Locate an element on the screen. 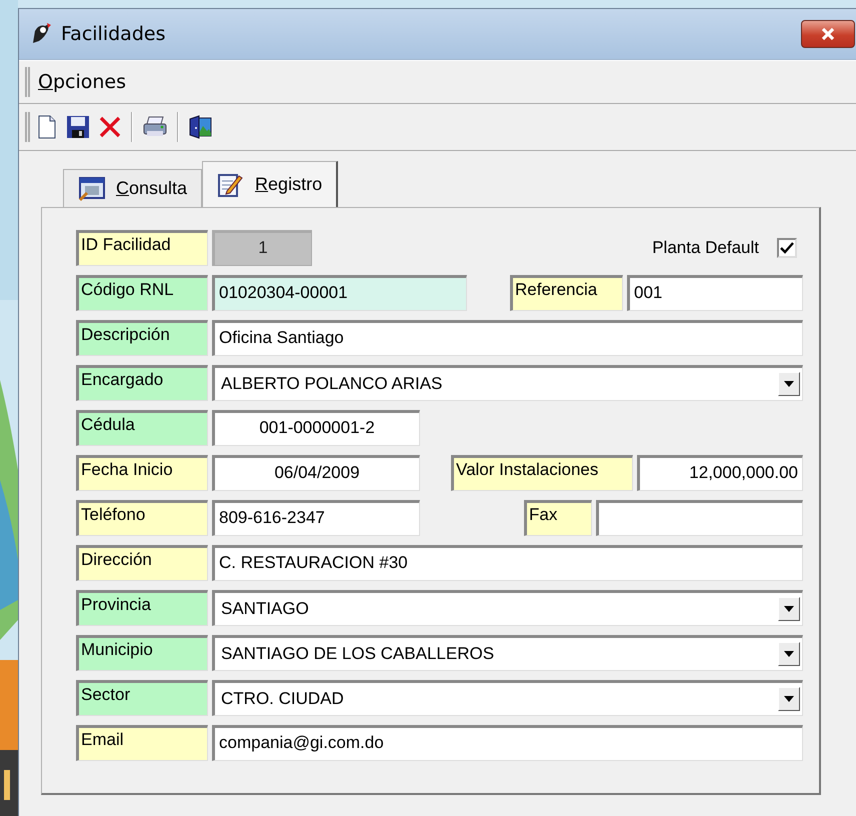  window-icon is located at coordinates (92, 189).